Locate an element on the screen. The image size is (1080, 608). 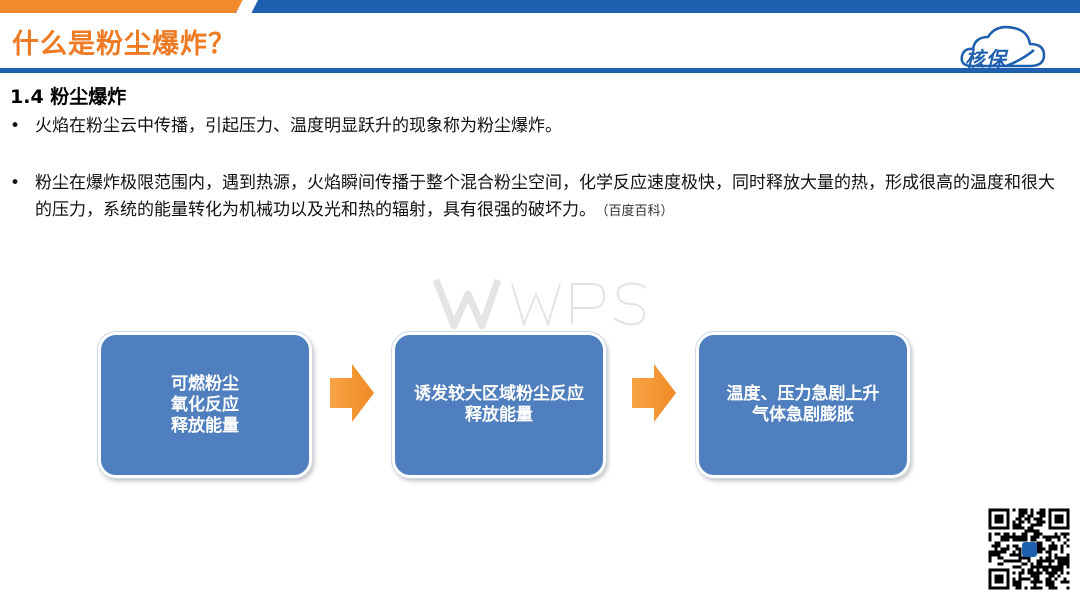
logo-text: 核保 is located at coordinates (986, 59).